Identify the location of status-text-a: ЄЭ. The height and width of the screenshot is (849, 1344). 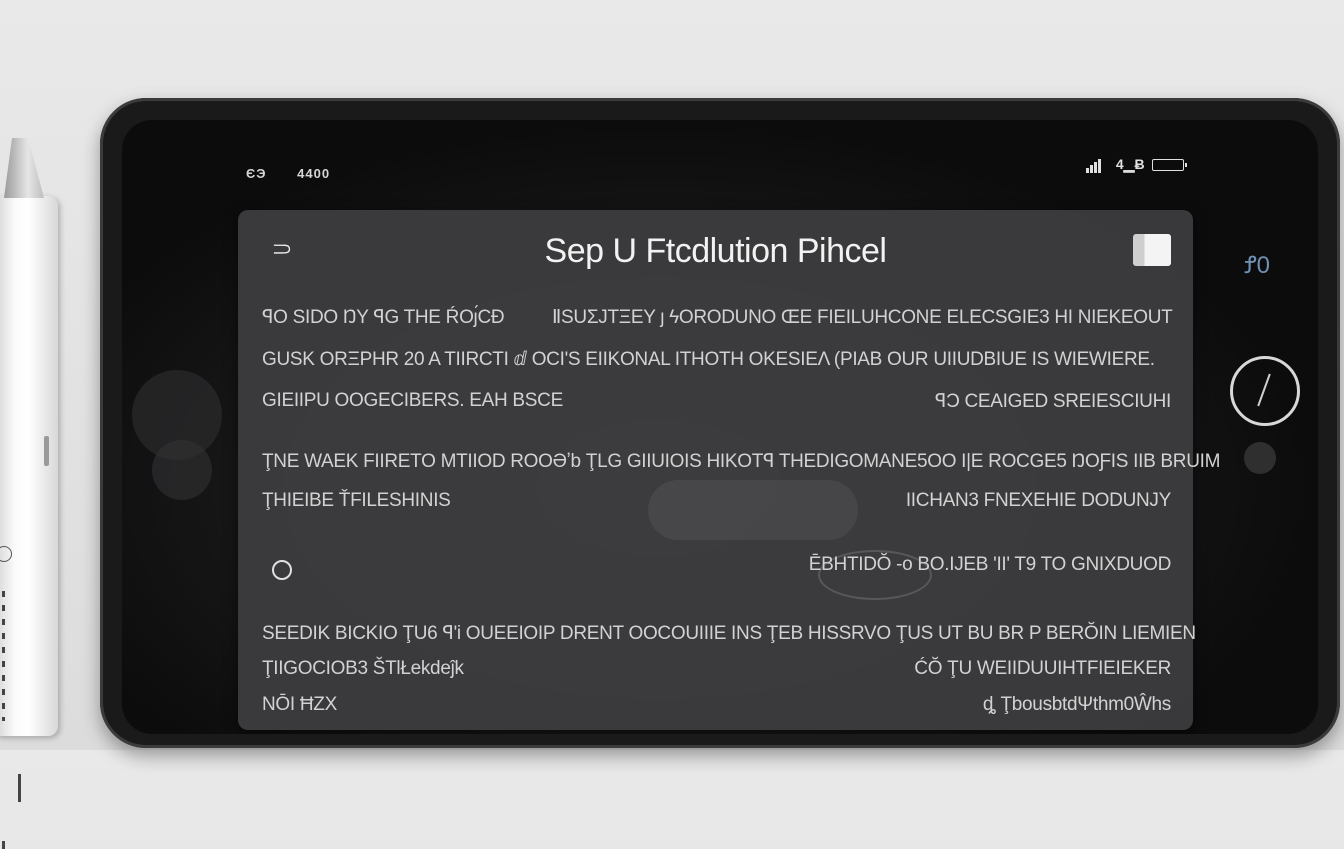
(256, 173).